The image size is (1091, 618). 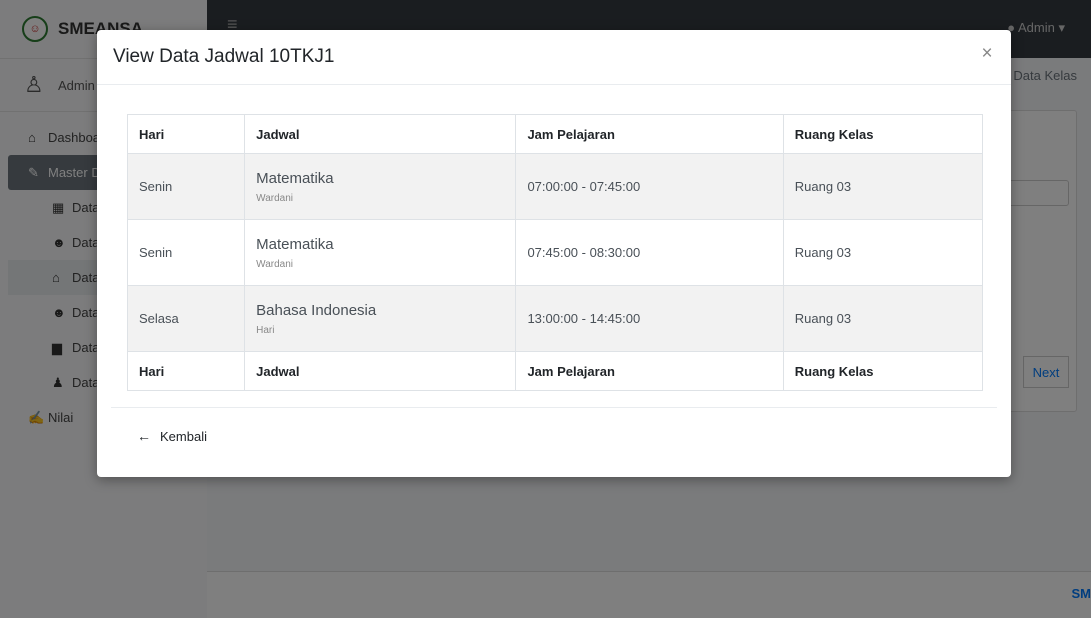 I want to click on back-button: ← Kembali, so click(x=172, y=436).